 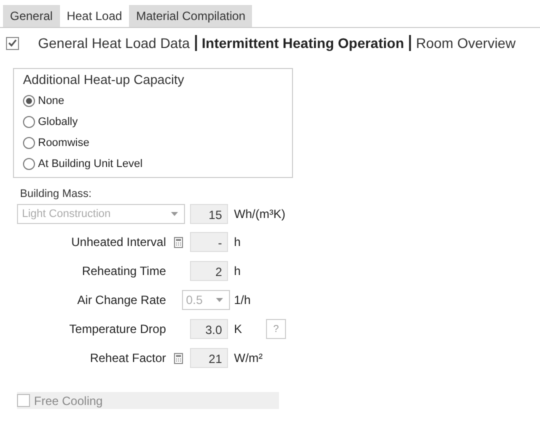 What do you see at coordinates (121, 300) in the screenshot?
I see `field-label: Air Change Rate` at bounding box center [121, 300].